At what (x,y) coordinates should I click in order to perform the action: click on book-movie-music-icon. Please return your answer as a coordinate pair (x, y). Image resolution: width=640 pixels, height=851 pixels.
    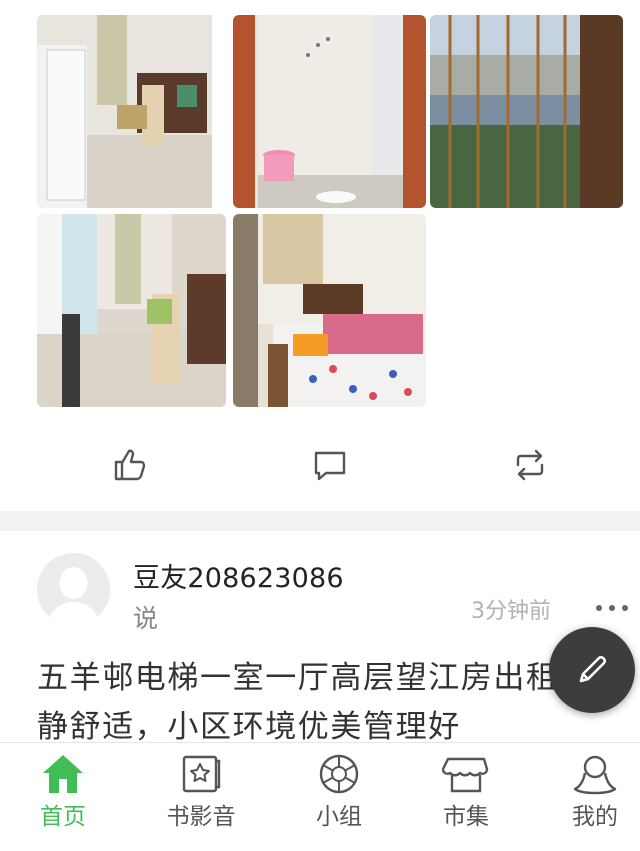
    Looking at the image, I should click on (201, 774).